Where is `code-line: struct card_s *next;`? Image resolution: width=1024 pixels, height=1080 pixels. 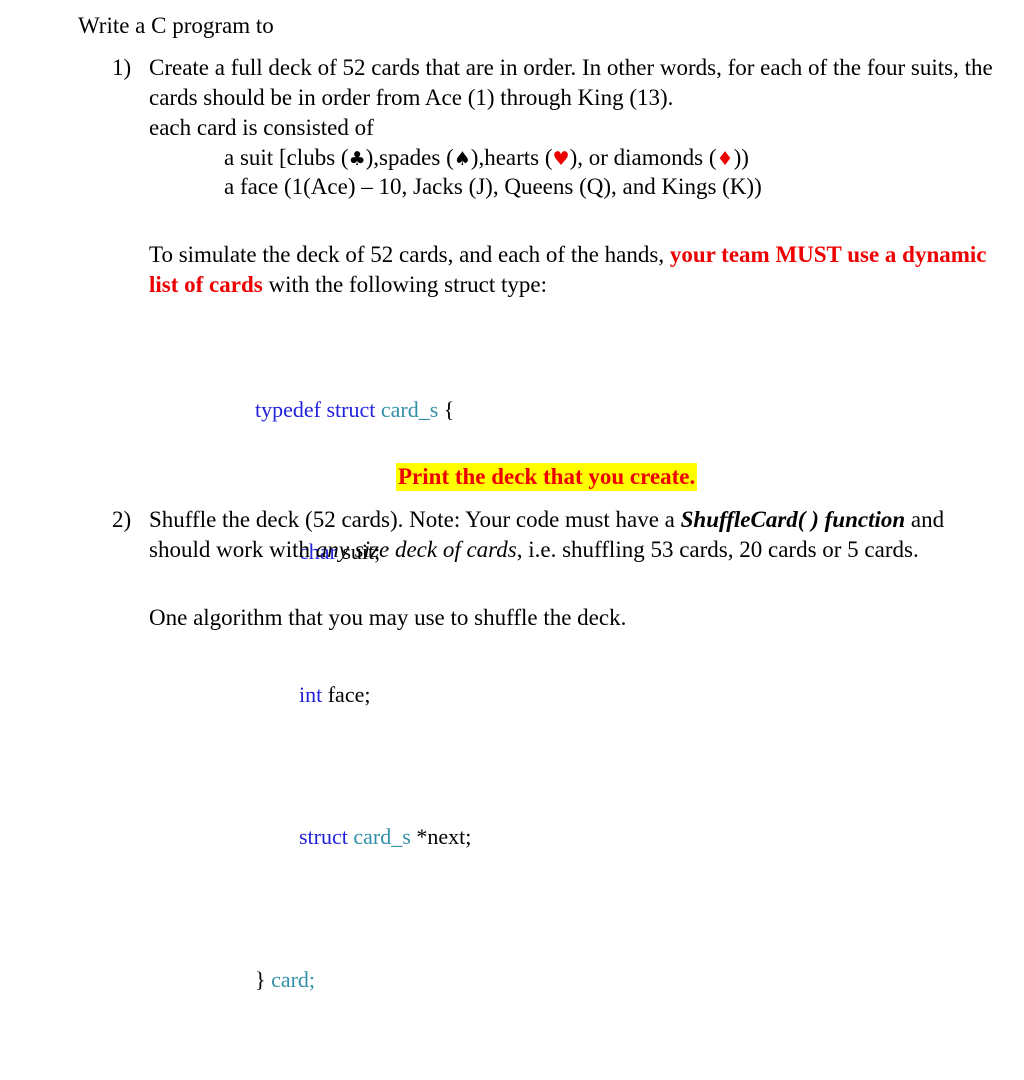
code-line: struct card_s *next; is located at coordinates (346, 838).